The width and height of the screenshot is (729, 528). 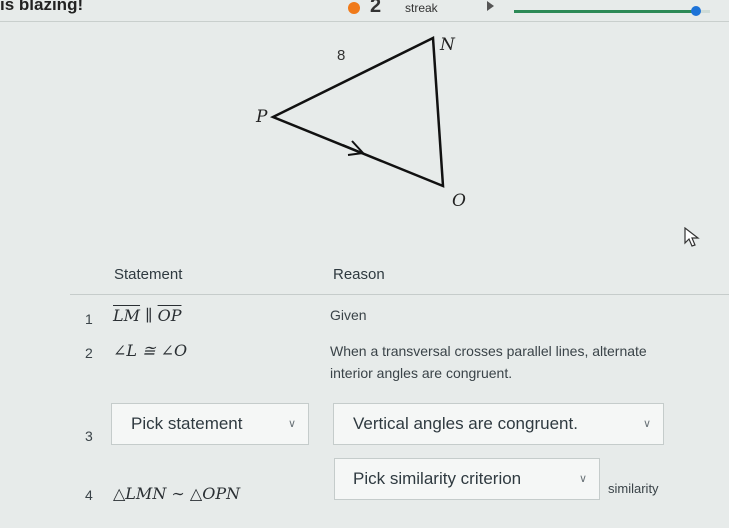 What do you see at coordinates (447, 45) in the screenshot?
I see `vertex-label-n: N` at bounding box center [447, 45].